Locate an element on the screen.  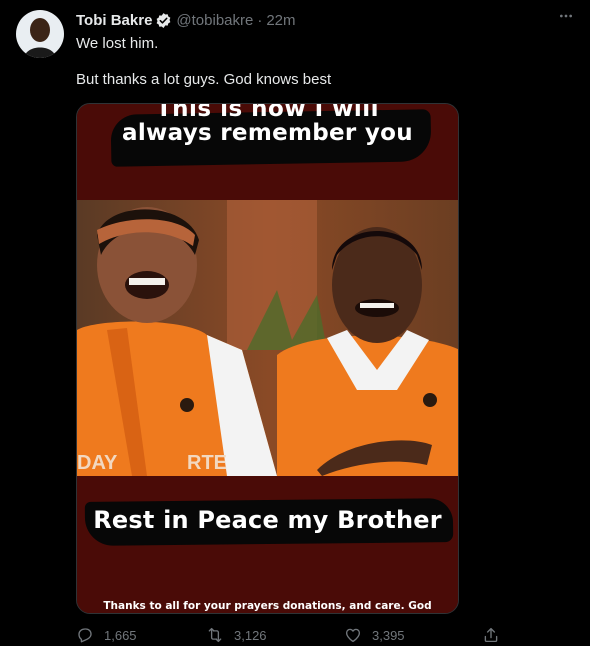
avatar is located at coordinates (40, 34).